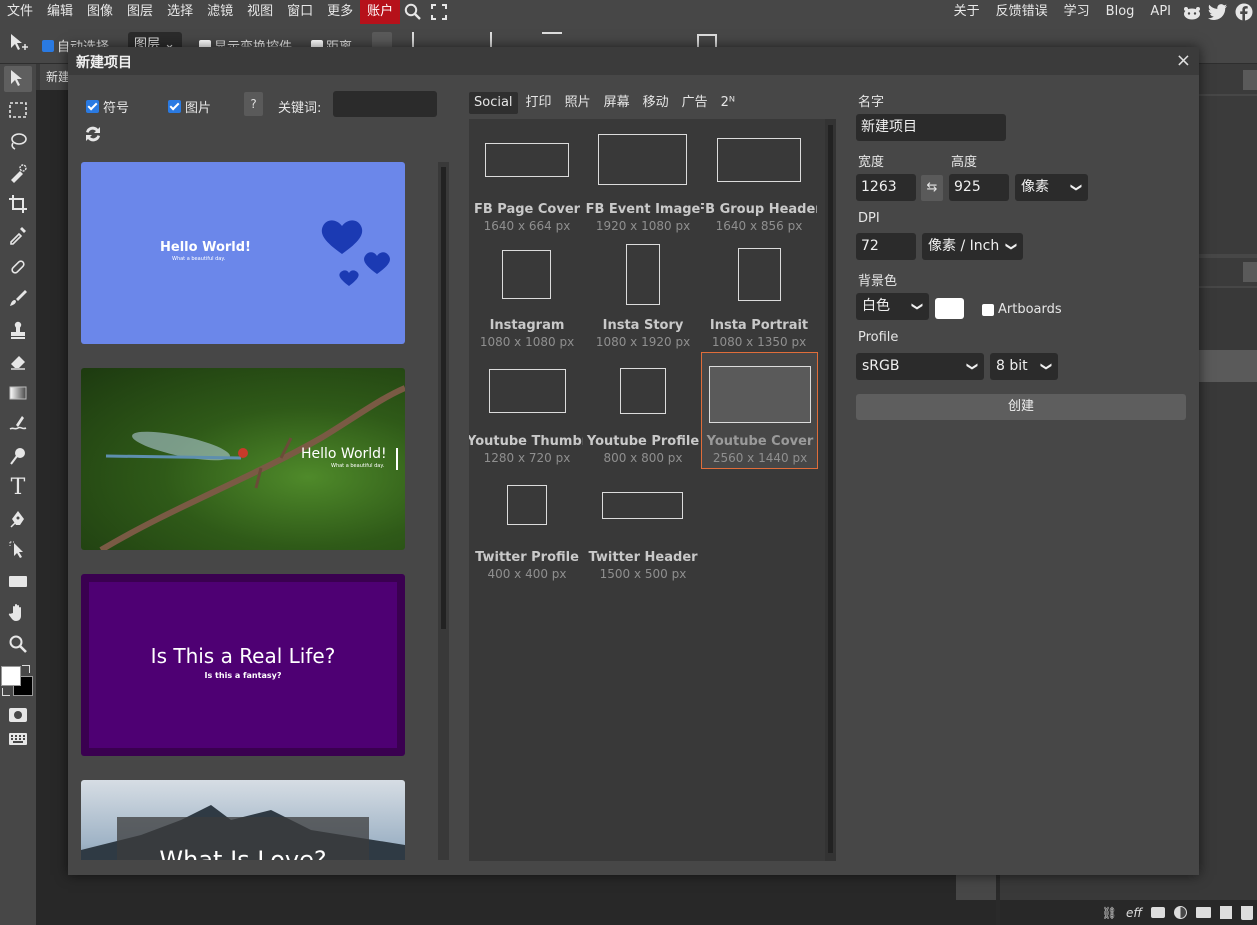 Image resolution: width=1257 pixels, height=925 pixels. Describe the element at coordinates (243, 820) in the screenshot. I see `template-card: What Is Love?` at that location.